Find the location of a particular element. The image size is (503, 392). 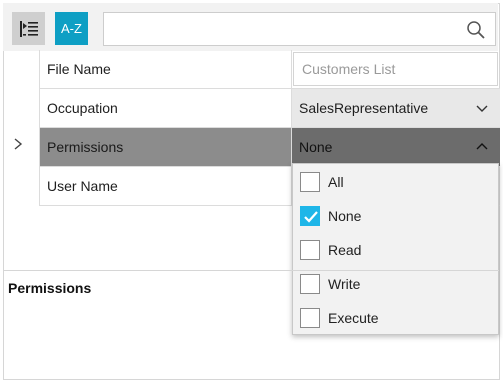

option-all: All is located at coordinates (395, 182).